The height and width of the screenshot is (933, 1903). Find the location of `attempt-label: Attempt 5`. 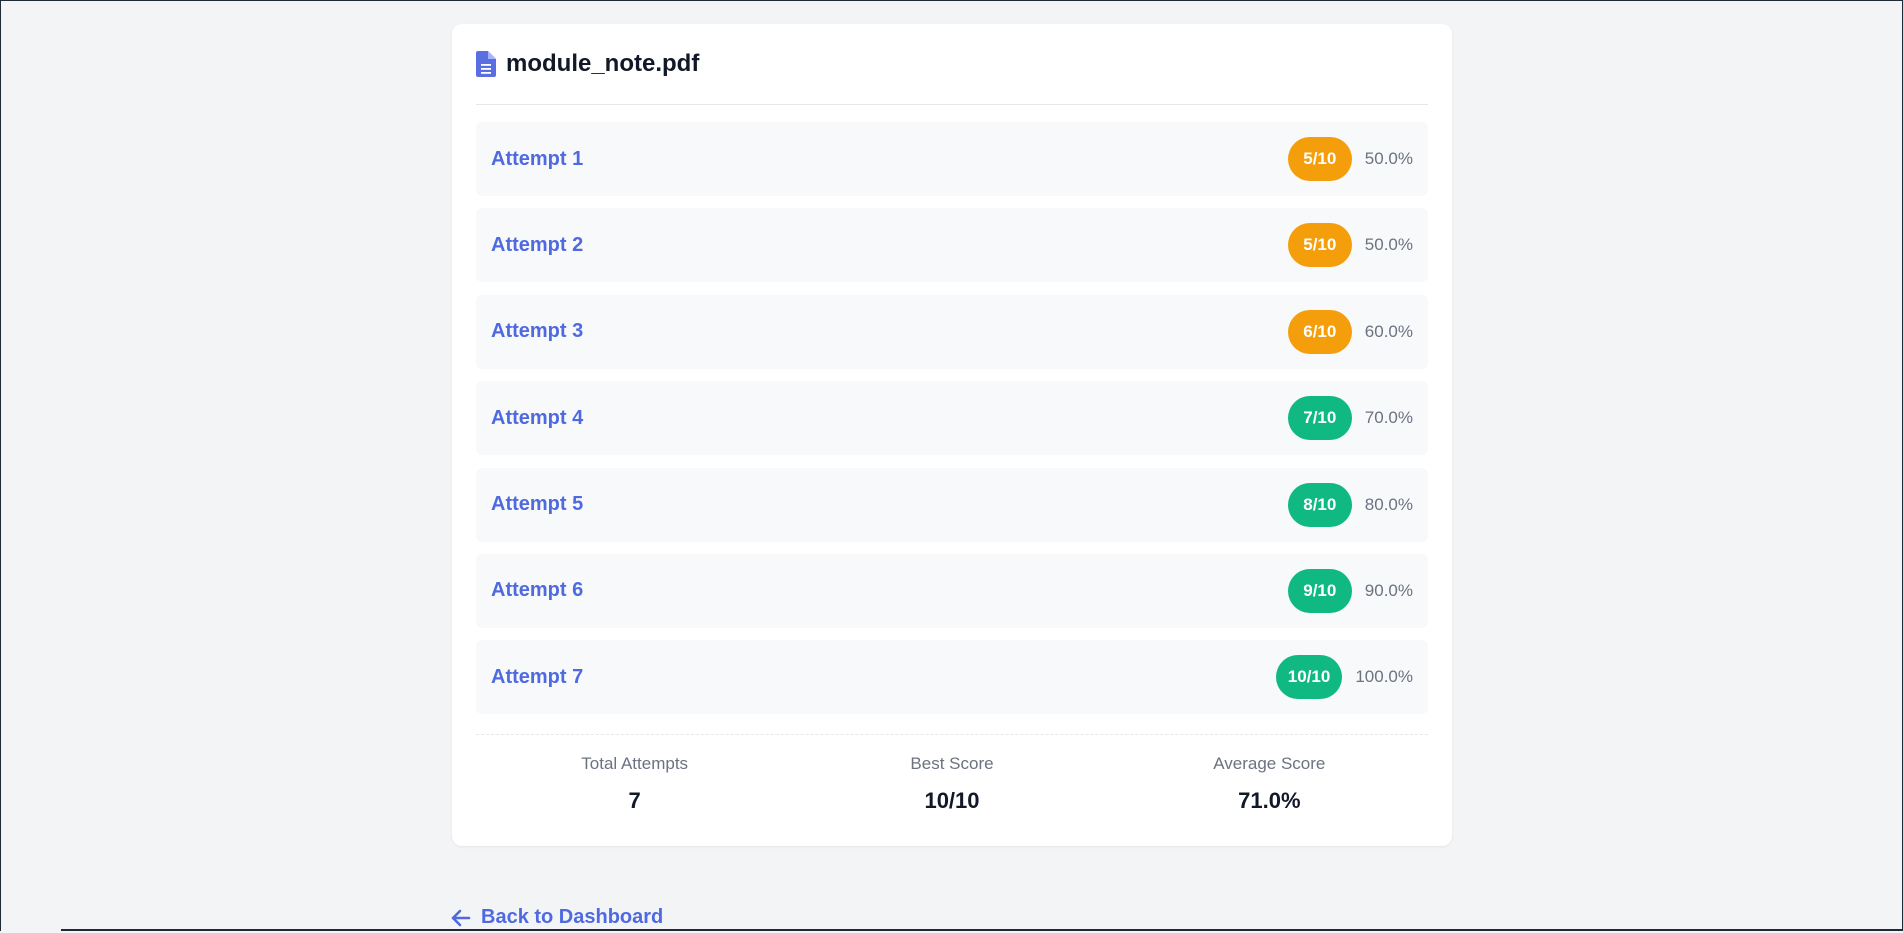

attempt-label: Attempt 5 is located at coordinates (537, 504).